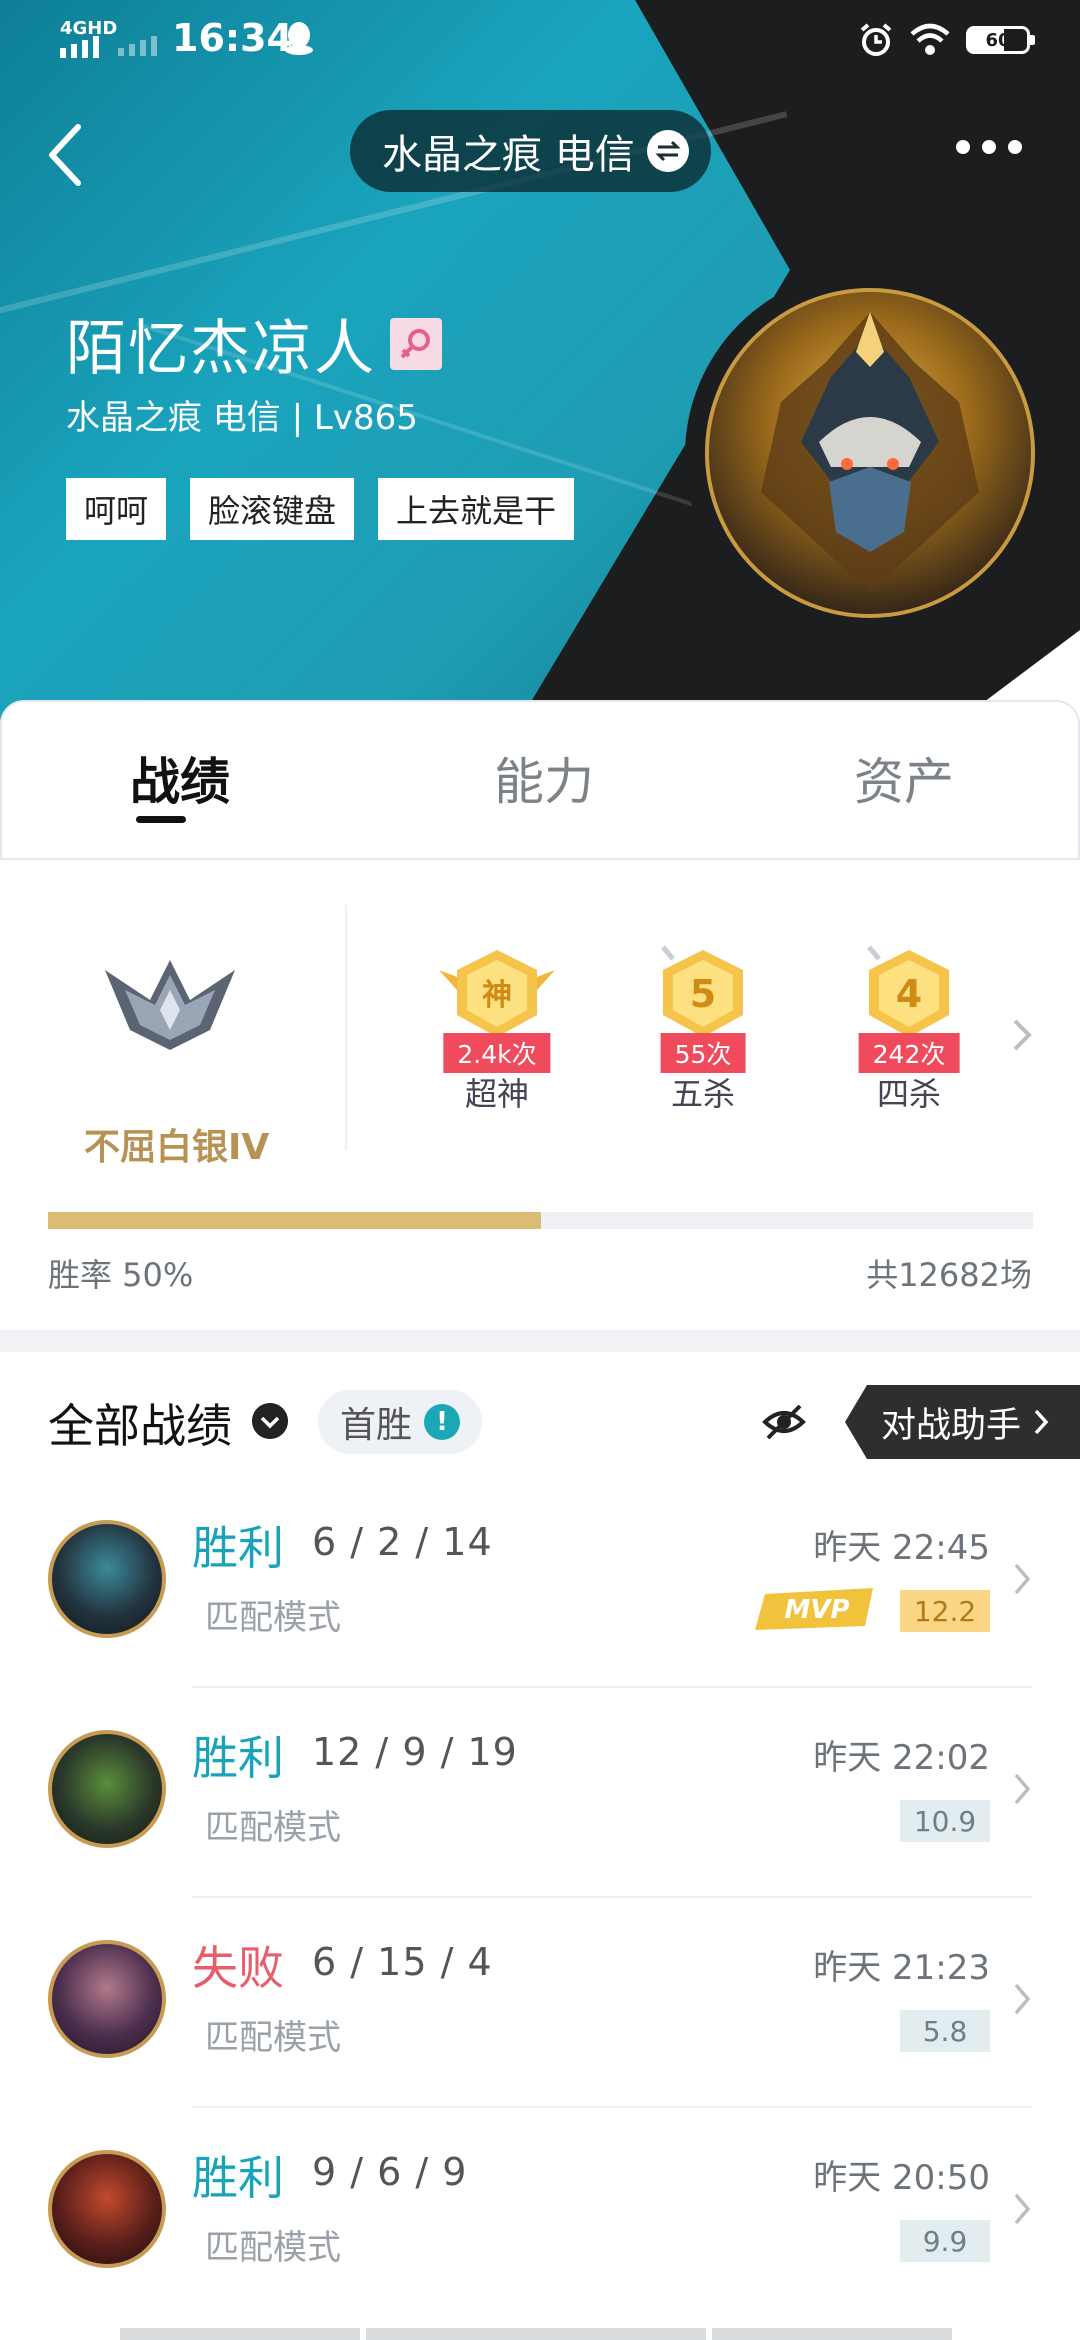  Describe the element at coordinates (221, 349) in the screenshot. I see `player-name: 陌忆杰凉人` at that location.